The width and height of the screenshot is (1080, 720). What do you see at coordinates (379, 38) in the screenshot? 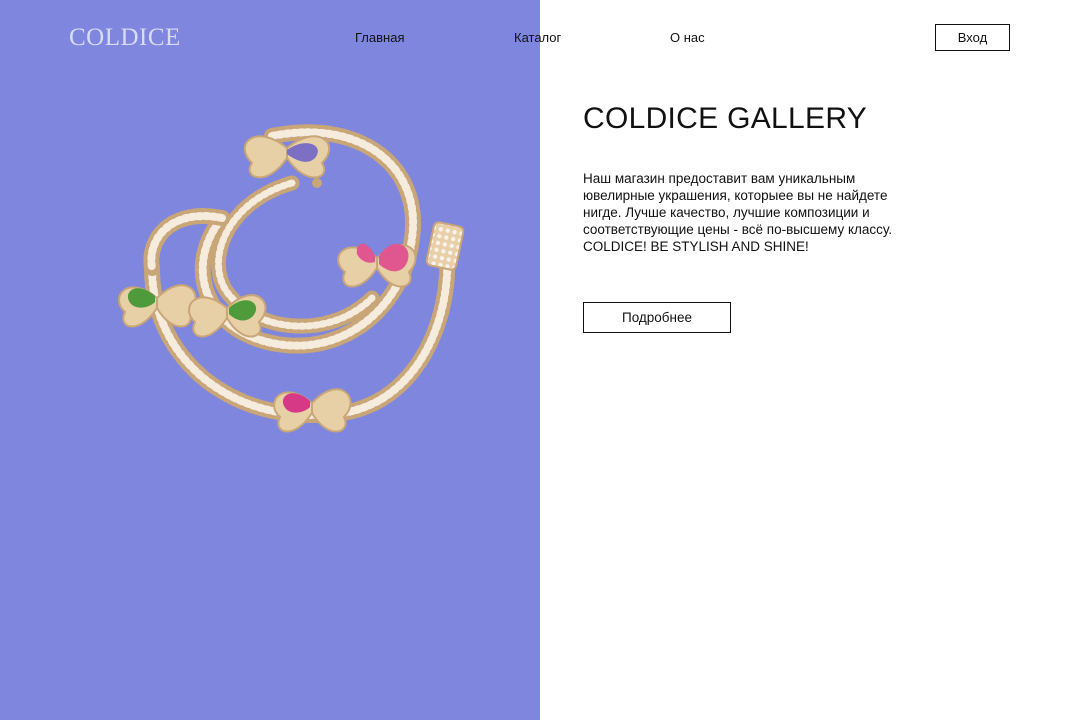
I see `nav-home-link: Главная` at bounding box center [379, 38].